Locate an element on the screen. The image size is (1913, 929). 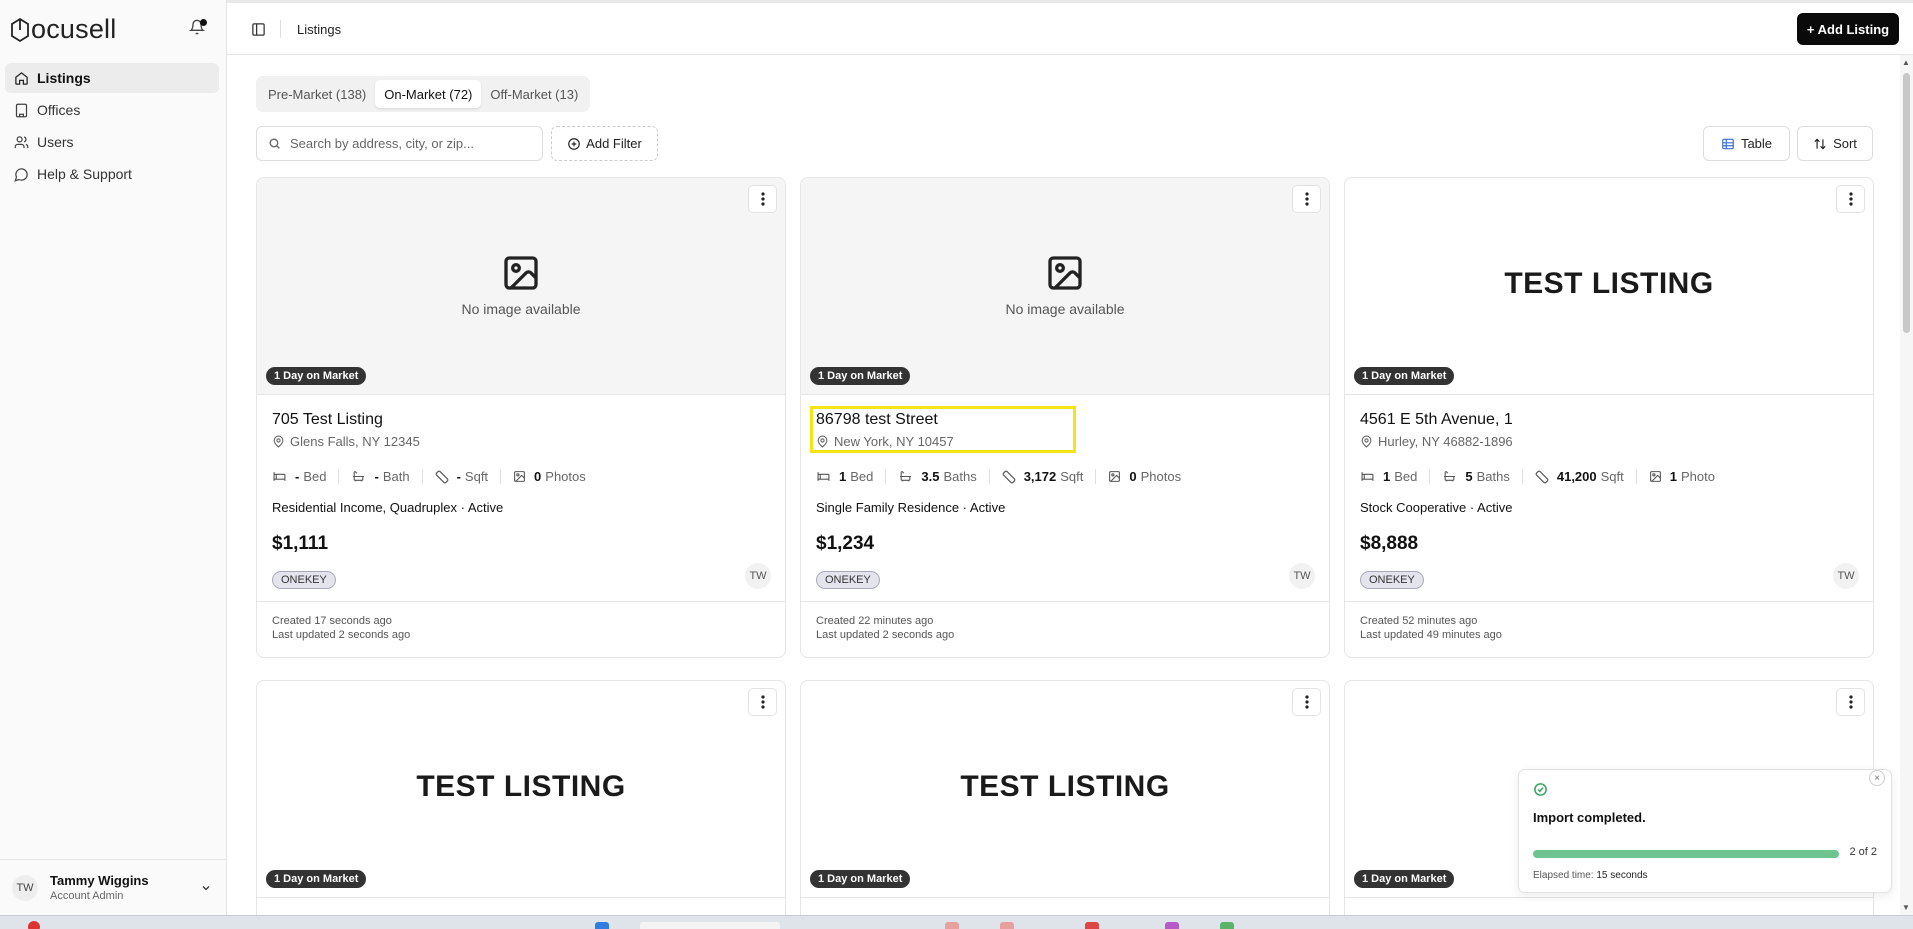
building-icon is located at coordinates (21, 110).